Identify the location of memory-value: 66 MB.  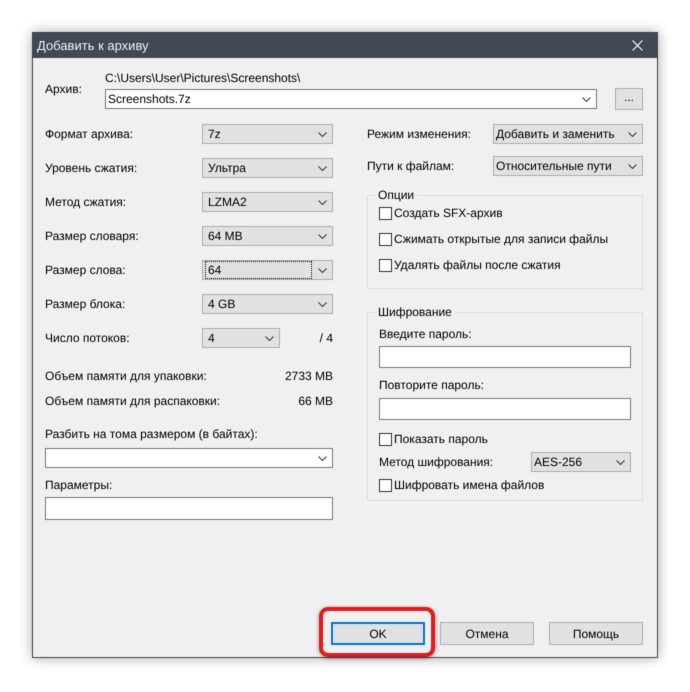
(315, 401).